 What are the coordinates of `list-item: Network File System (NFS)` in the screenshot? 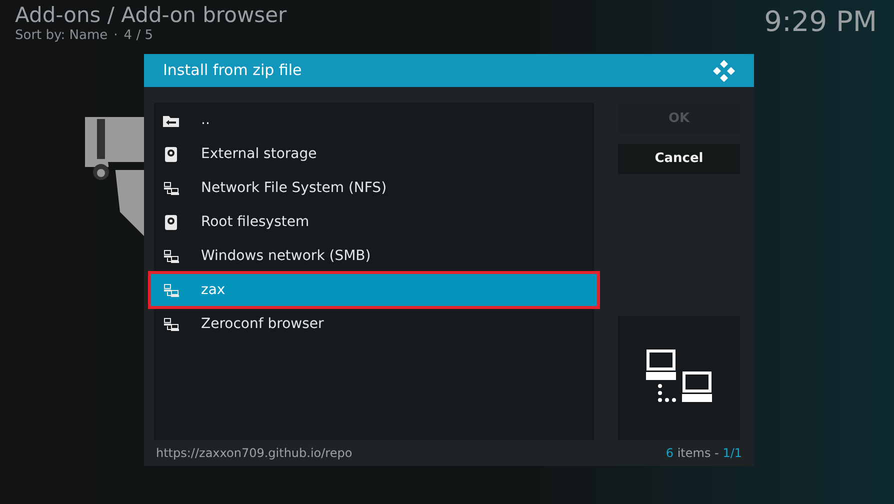 It's located at (374, 188).